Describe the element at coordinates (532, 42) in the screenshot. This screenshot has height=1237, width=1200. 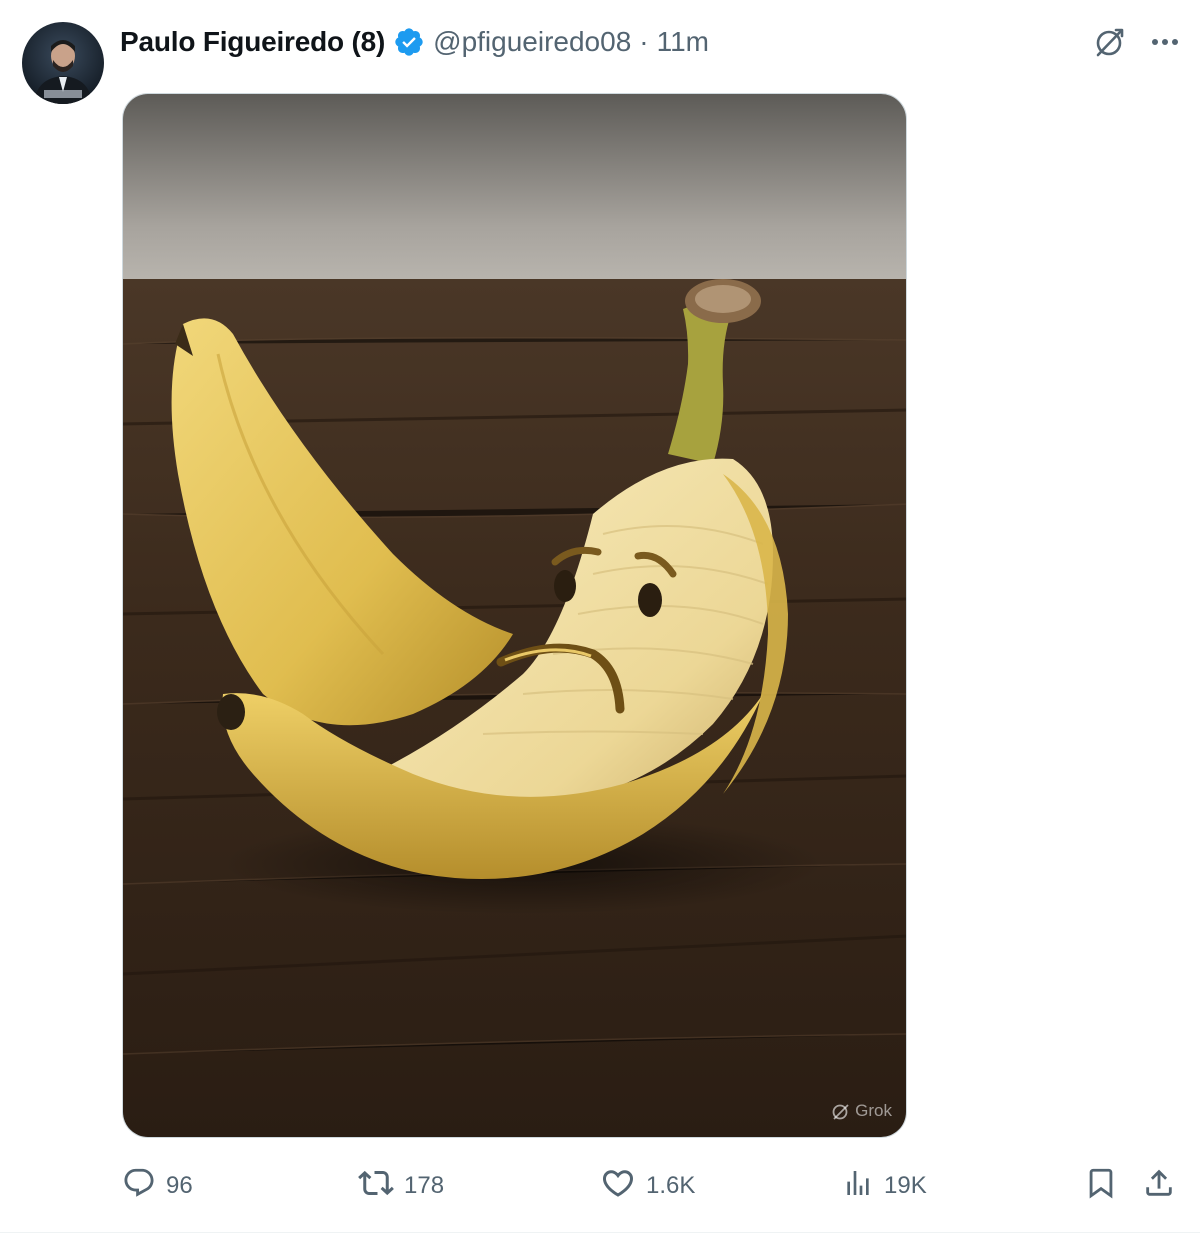
I see `user-handle: @pfigueiredo08` at that location.